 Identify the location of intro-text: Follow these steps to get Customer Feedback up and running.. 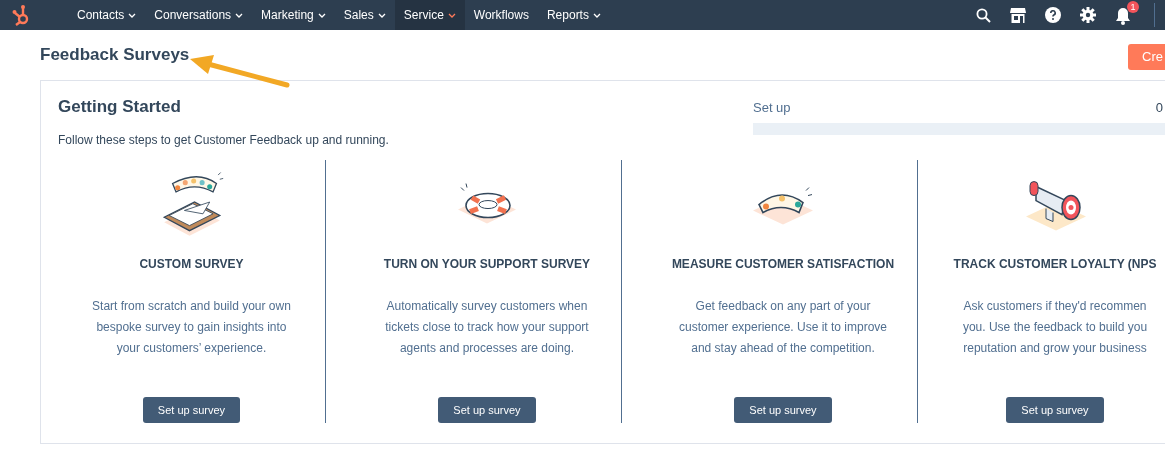
(224, 140).